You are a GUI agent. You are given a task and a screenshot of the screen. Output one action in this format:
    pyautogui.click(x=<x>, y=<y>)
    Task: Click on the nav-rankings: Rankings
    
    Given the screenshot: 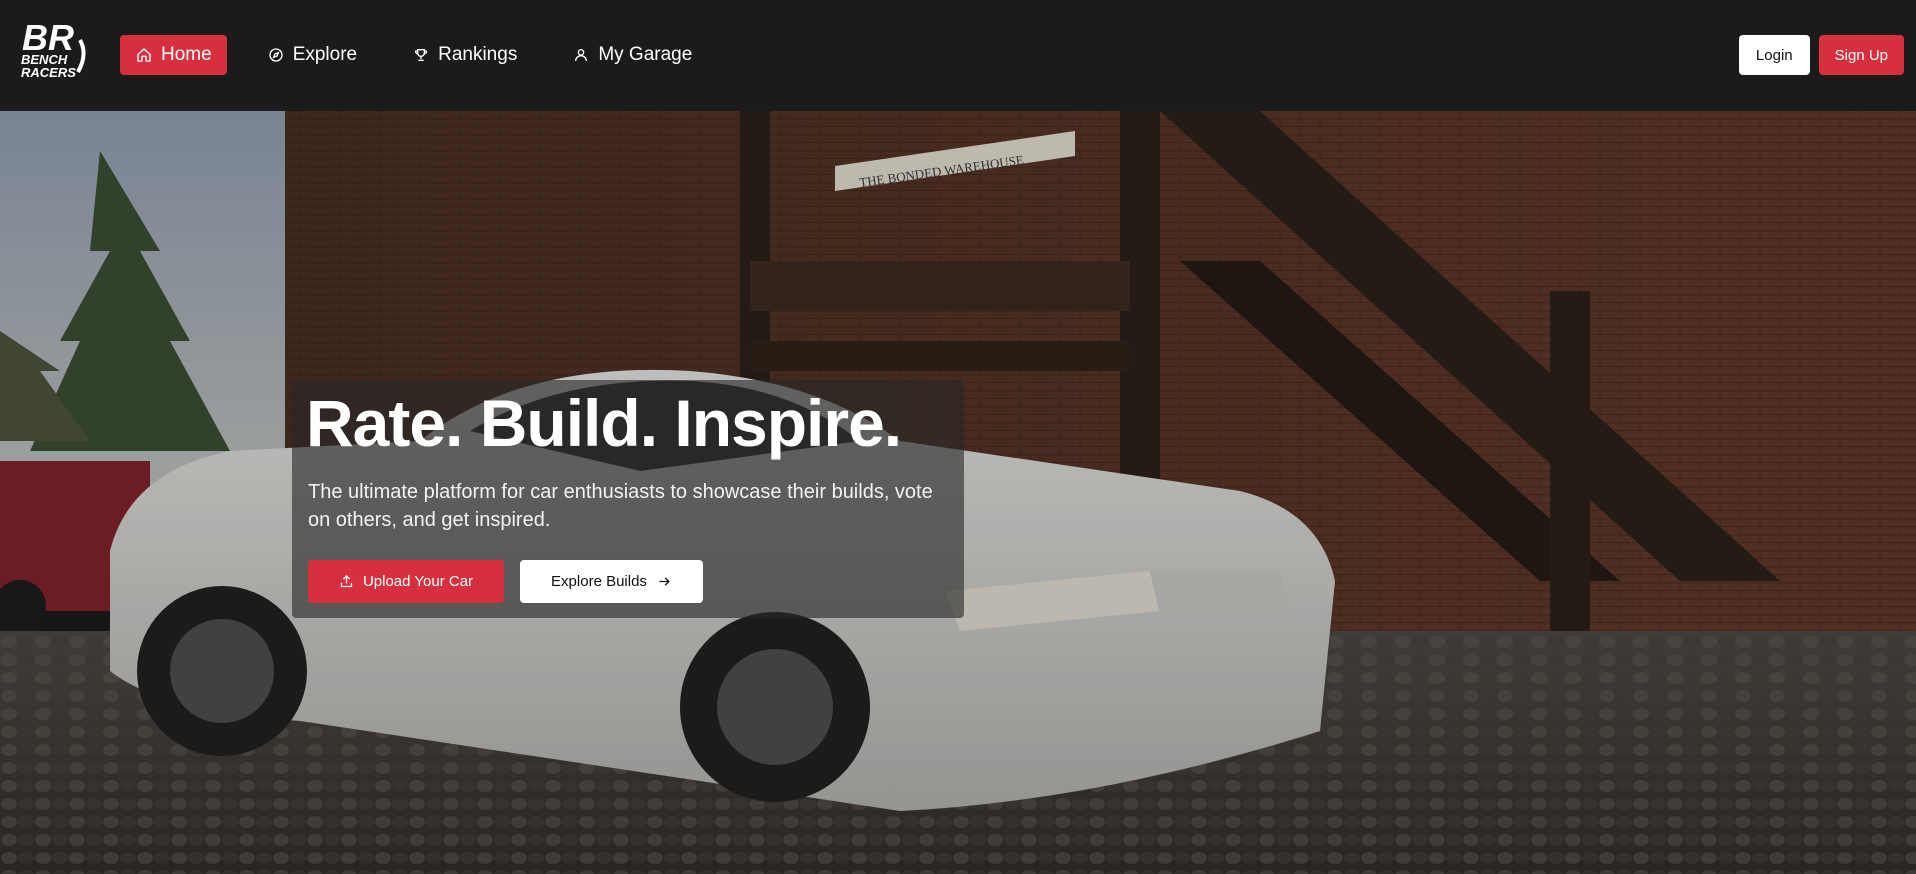 What is the action you would take?
    pyautogui.click(x=464, y=55)
    